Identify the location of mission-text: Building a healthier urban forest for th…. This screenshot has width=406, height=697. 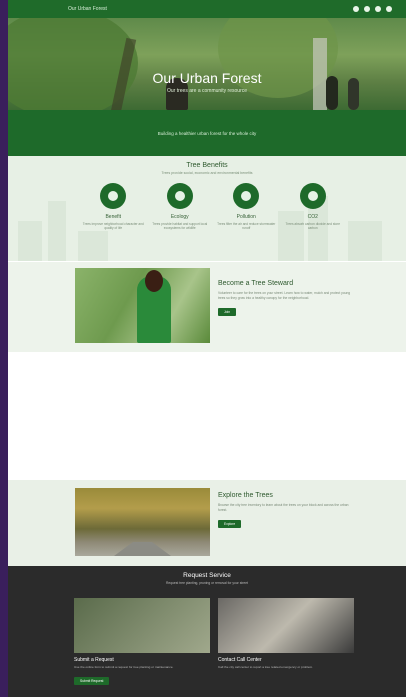
(207, 133).